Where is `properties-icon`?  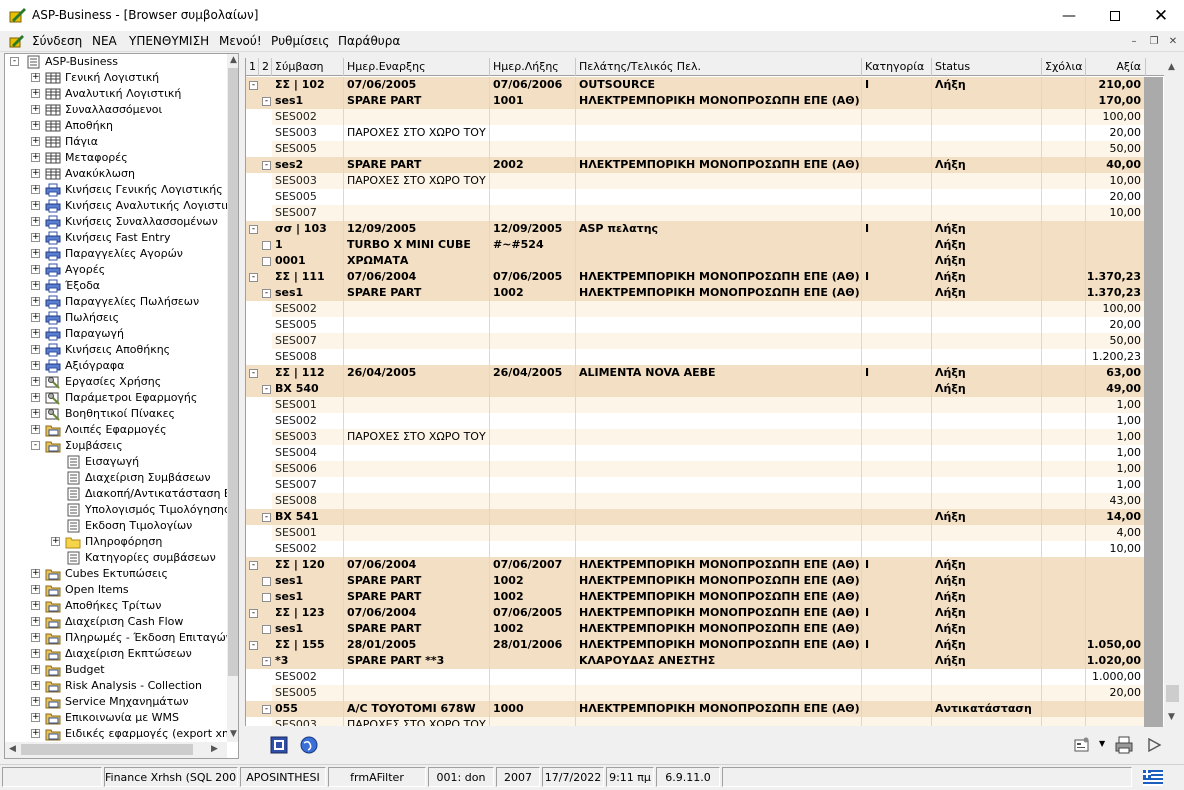 properties-icon is located at coordinates (1082, 745).